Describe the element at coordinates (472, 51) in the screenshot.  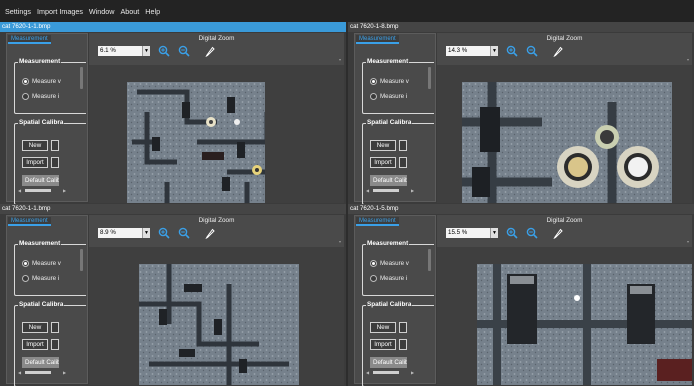
I see `zoom-level-select: 14.3 % ▼` at that location.